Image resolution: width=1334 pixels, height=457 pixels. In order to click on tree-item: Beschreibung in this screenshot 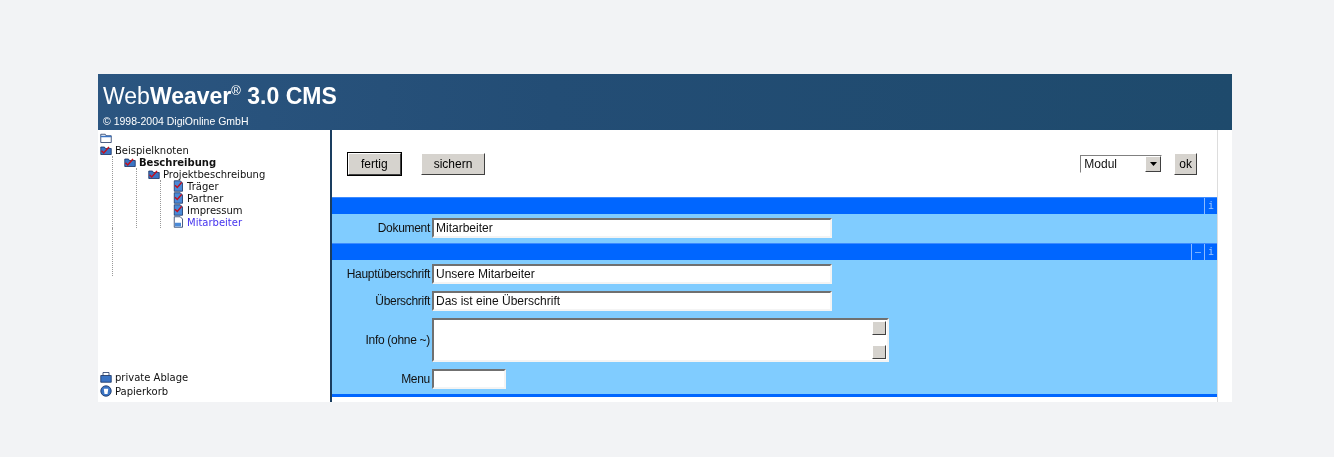, I will do `click(178, 162)`.